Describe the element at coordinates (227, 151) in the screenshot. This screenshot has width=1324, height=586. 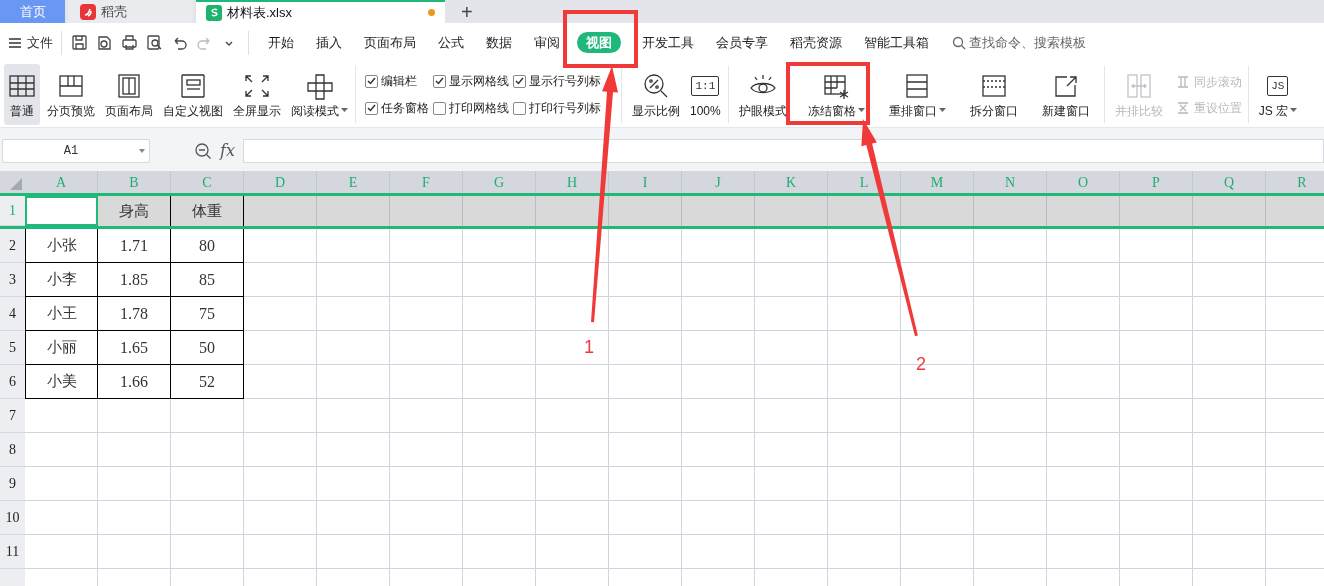
I see `function-label: fx` at that location.